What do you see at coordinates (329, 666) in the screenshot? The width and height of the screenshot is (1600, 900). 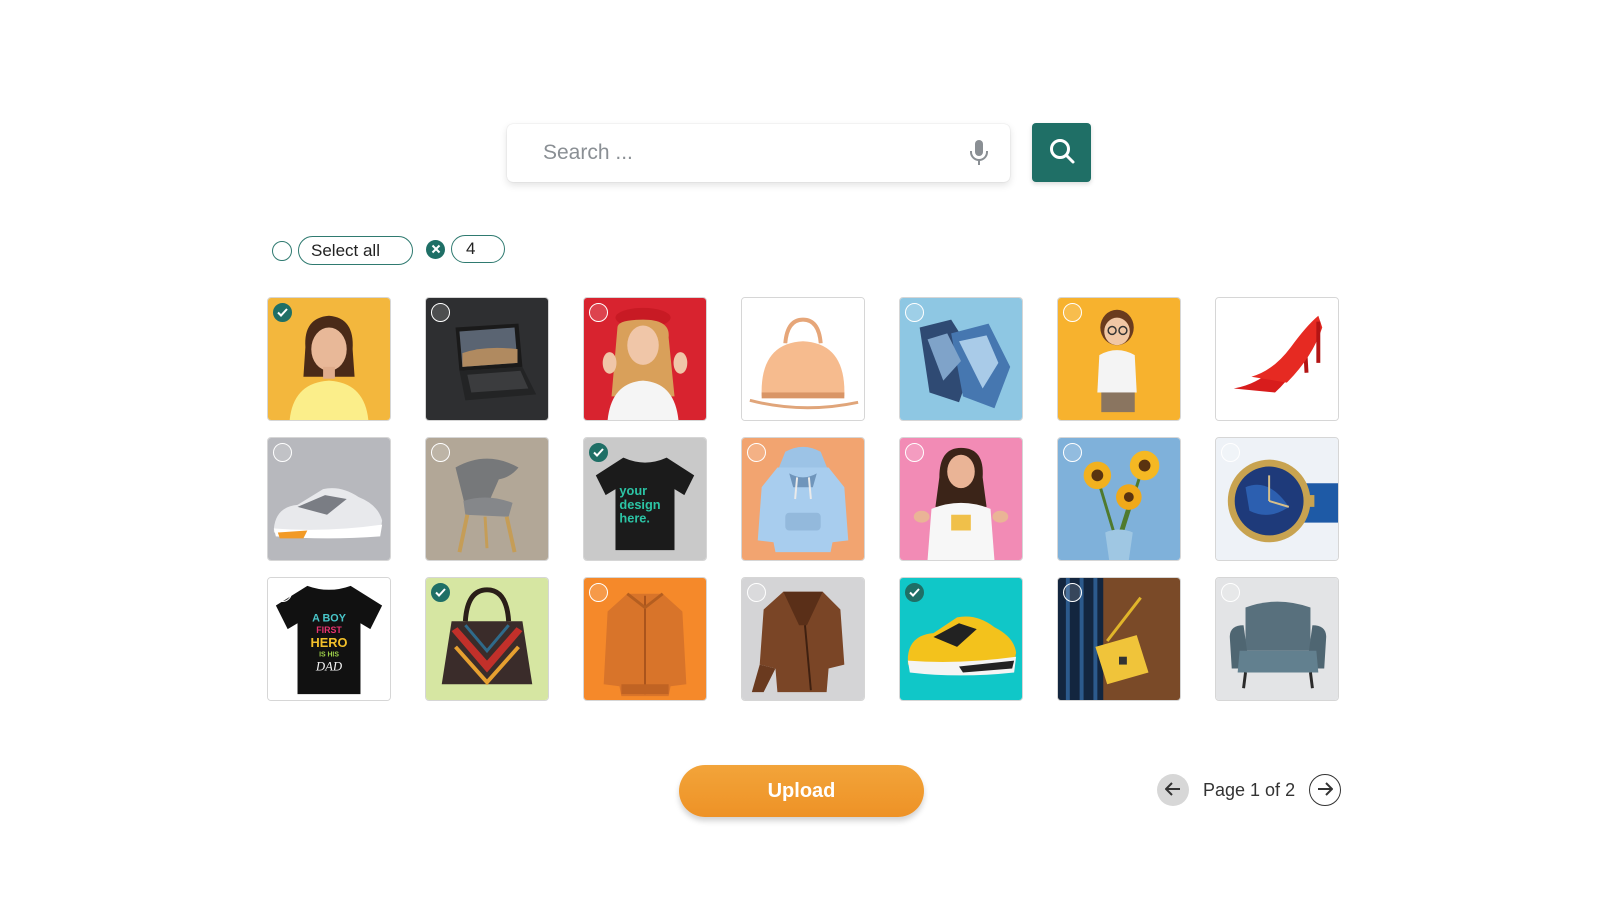 I see `svg-text: DAD` at bounding box center [329, 666].